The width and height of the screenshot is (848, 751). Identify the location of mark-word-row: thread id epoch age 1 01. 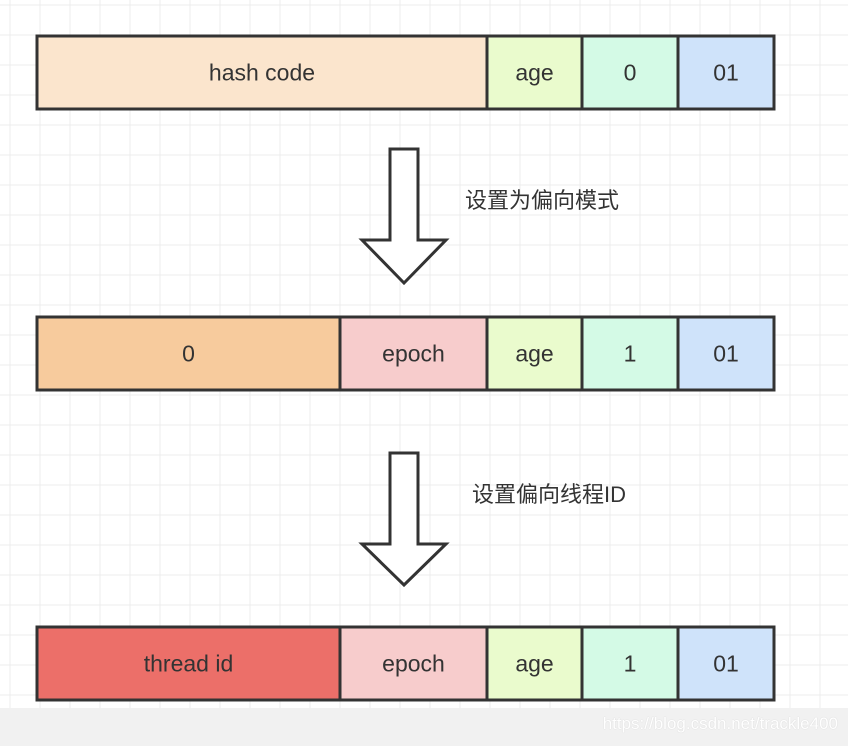
(405, 663).